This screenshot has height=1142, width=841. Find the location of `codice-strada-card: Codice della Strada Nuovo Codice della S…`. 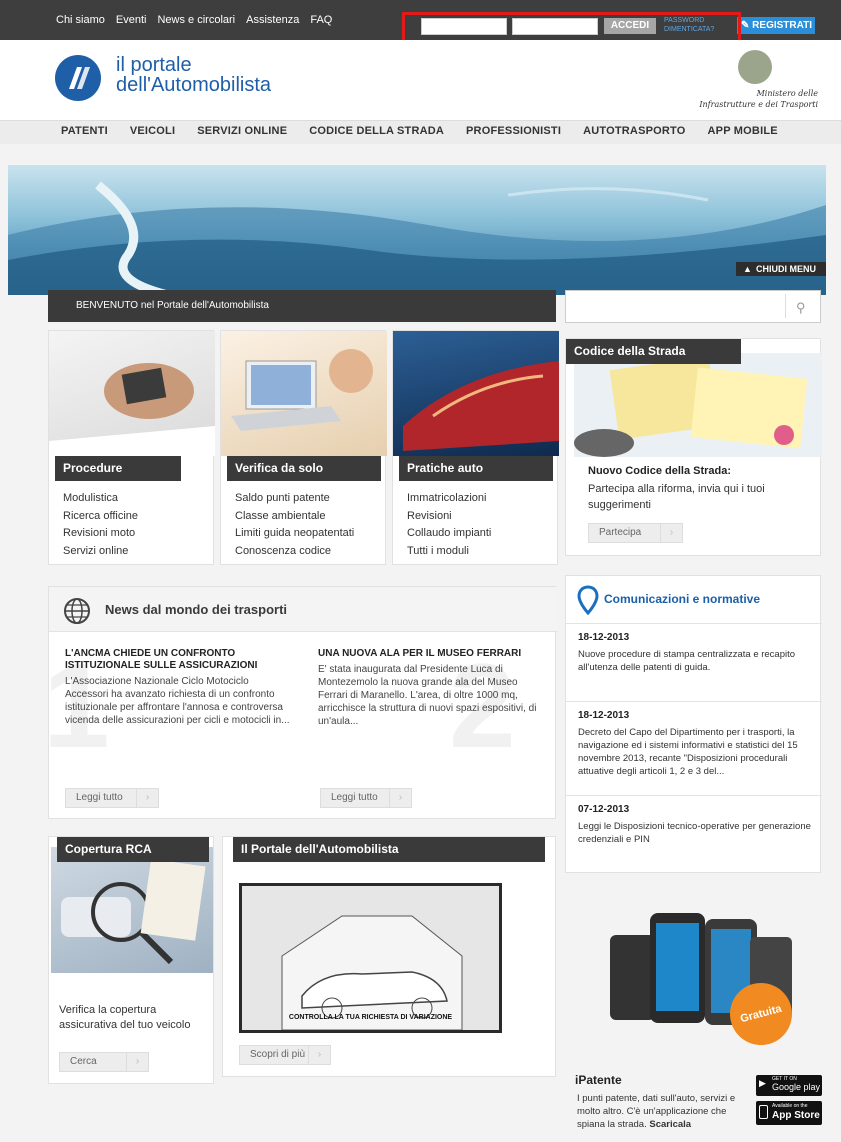

codice-strada-card: Codice della Strada Nuovo Codice della S… is located at coordinates (693, 447).